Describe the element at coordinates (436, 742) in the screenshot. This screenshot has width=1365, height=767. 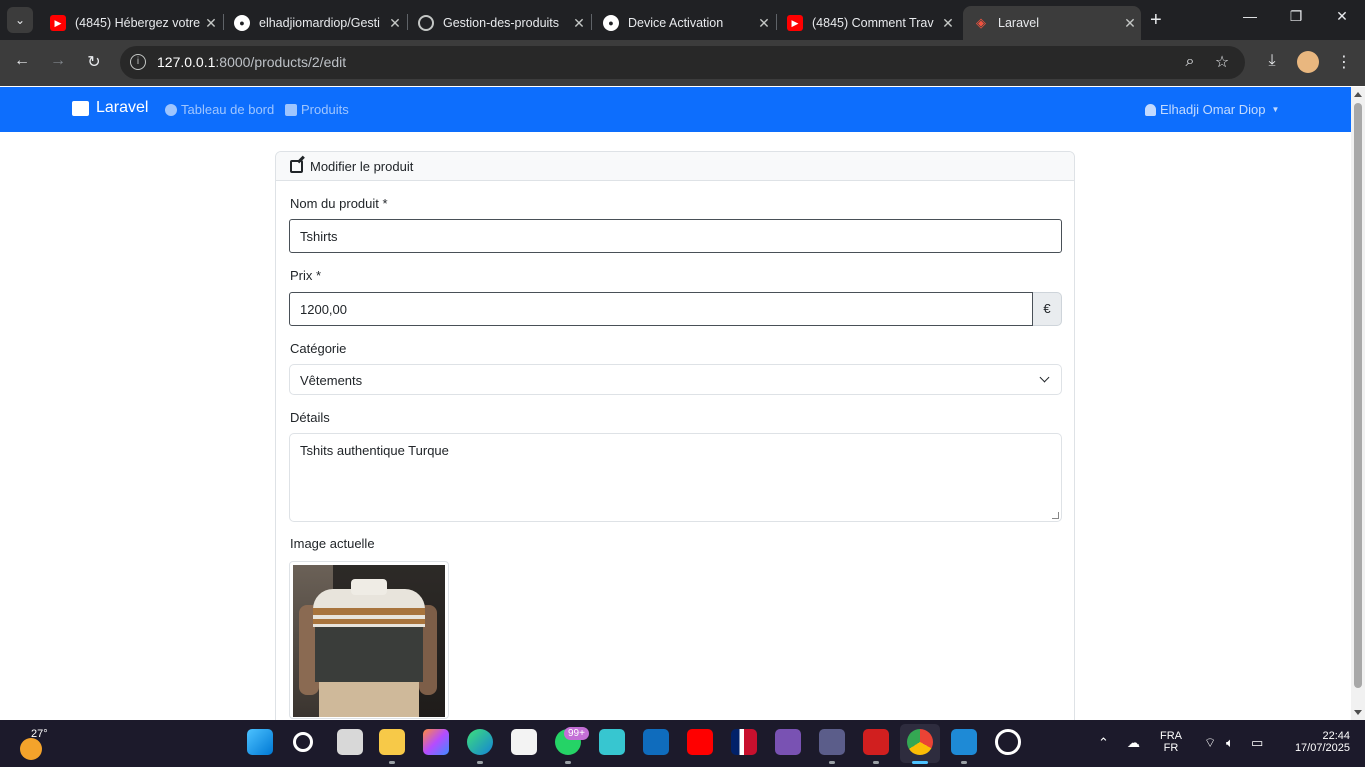
I see `copilot-icon` at that location.